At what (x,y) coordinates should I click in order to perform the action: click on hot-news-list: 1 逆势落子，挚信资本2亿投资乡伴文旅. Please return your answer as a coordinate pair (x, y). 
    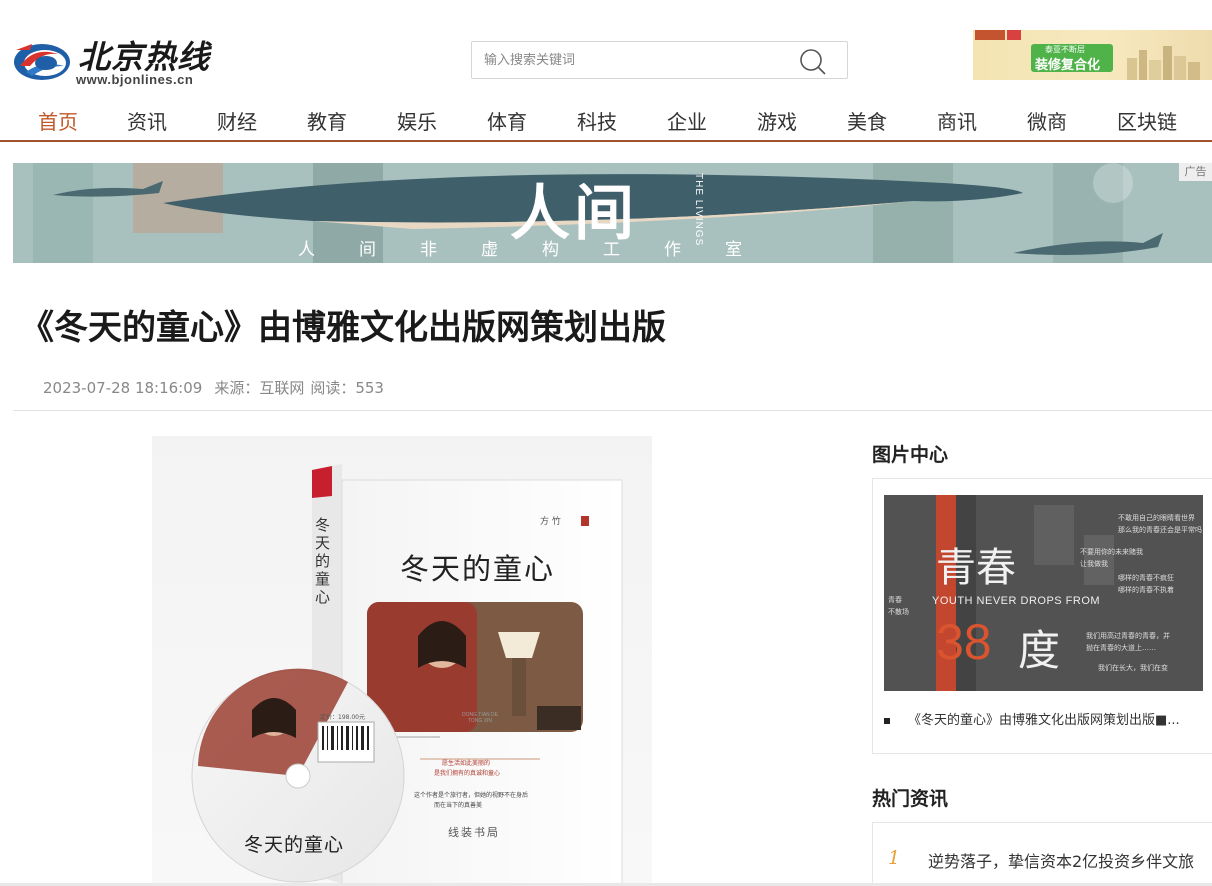
    Looking at the image, I should click on (1042, 854).